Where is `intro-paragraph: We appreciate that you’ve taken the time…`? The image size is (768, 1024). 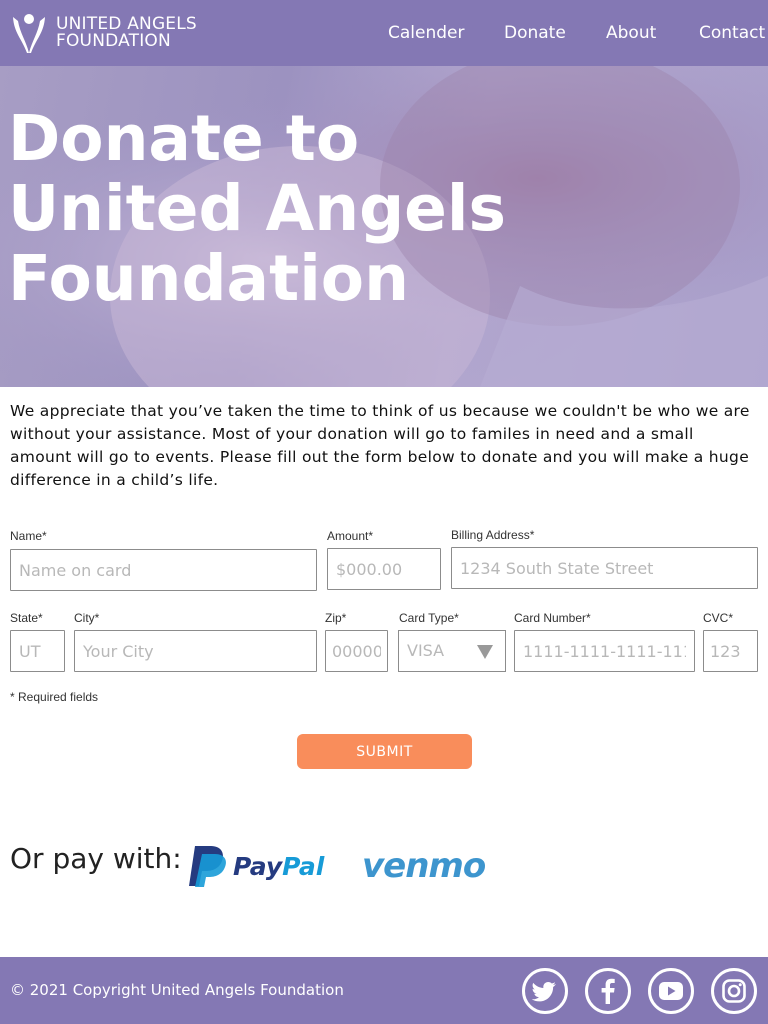 intro-paragraph: We appreciate that you’ve taken the time… is located at coordinates (380, 445).